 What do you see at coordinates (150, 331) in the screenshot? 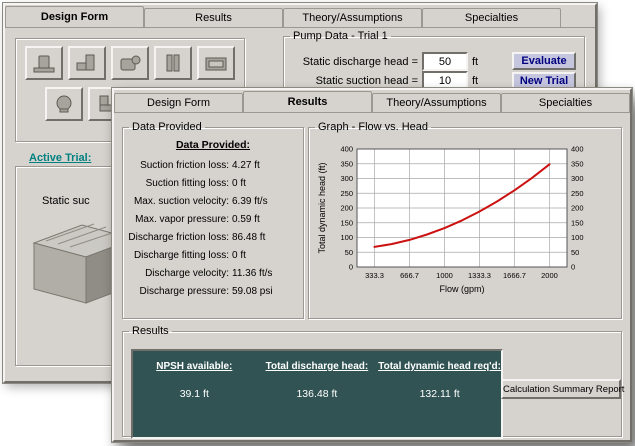
I see `results-group-title: Results` at bounding box center [150, 331].